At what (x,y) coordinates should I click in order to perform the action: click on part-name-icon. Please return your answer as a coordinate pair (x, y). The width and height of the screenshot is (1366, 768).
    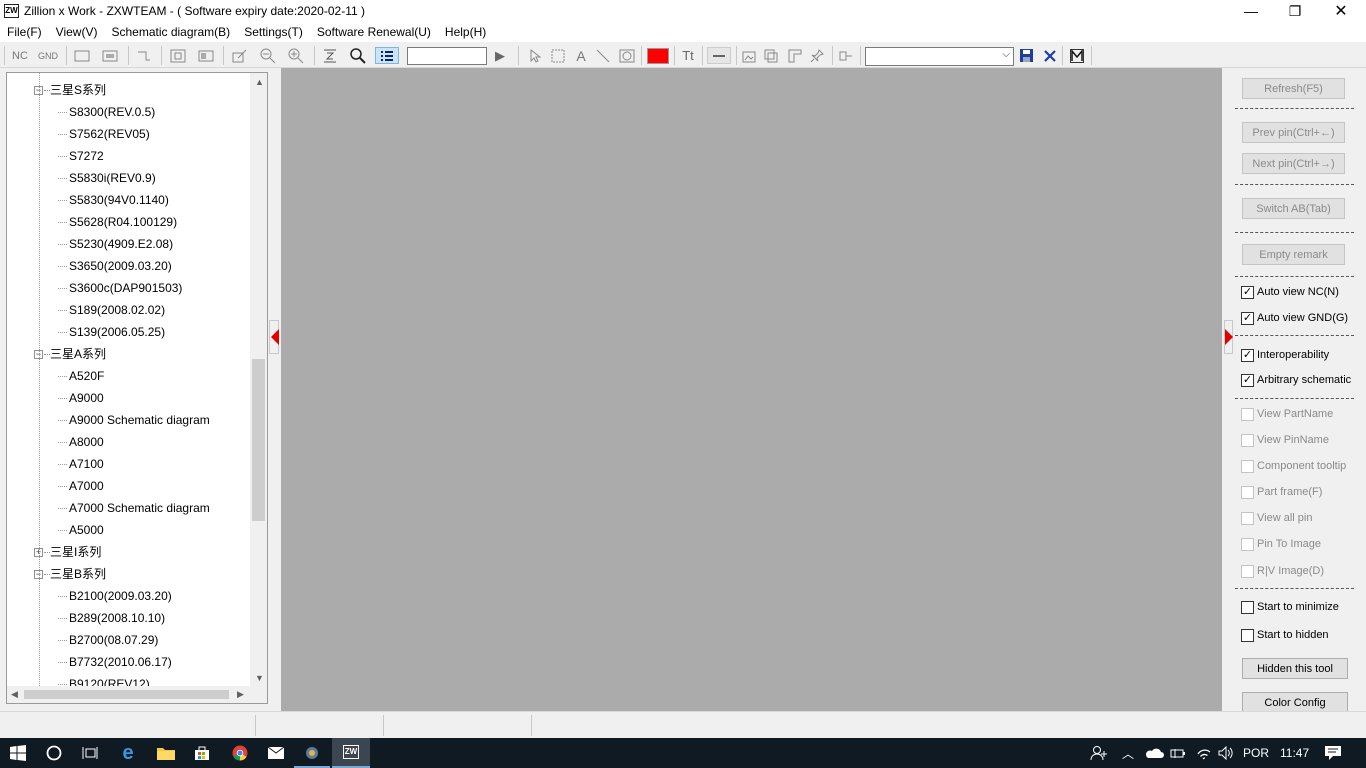
    Looking at the image, I should click on (82, 55).